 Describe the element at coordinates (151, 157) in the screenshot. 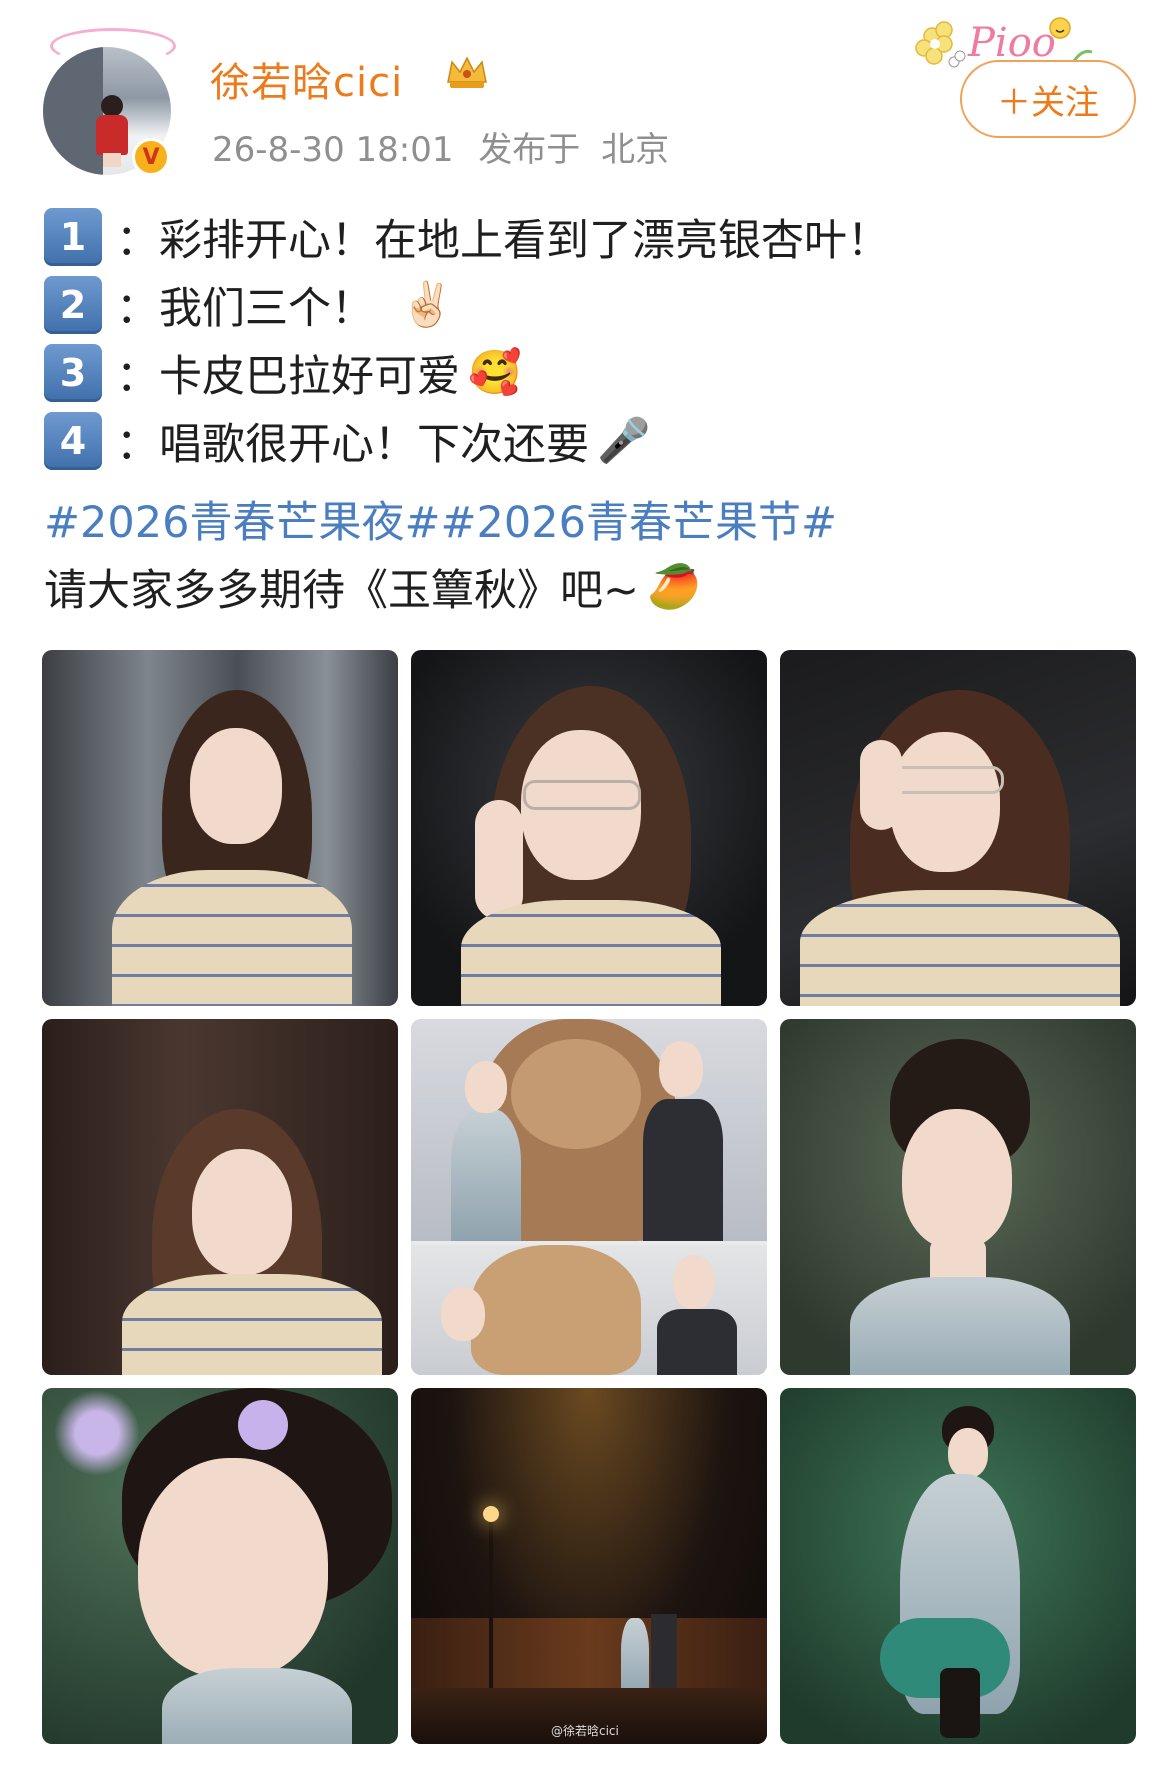

I see `verified-v-icon: V` at that location.